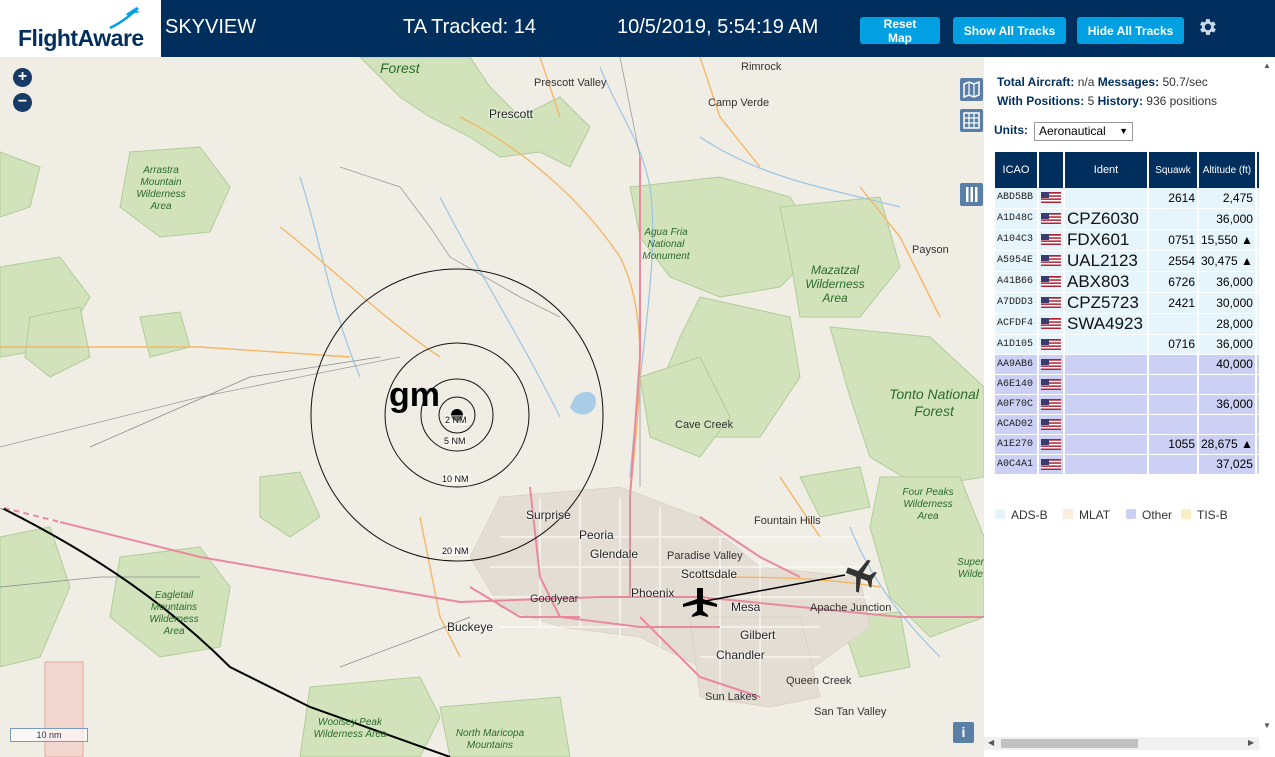 This screenshot has width=1275, height=757. What do you see at coordinates (1069, 743) in the screenshot?
I see `scroll-thumb` at bounding box center [1069, 743].